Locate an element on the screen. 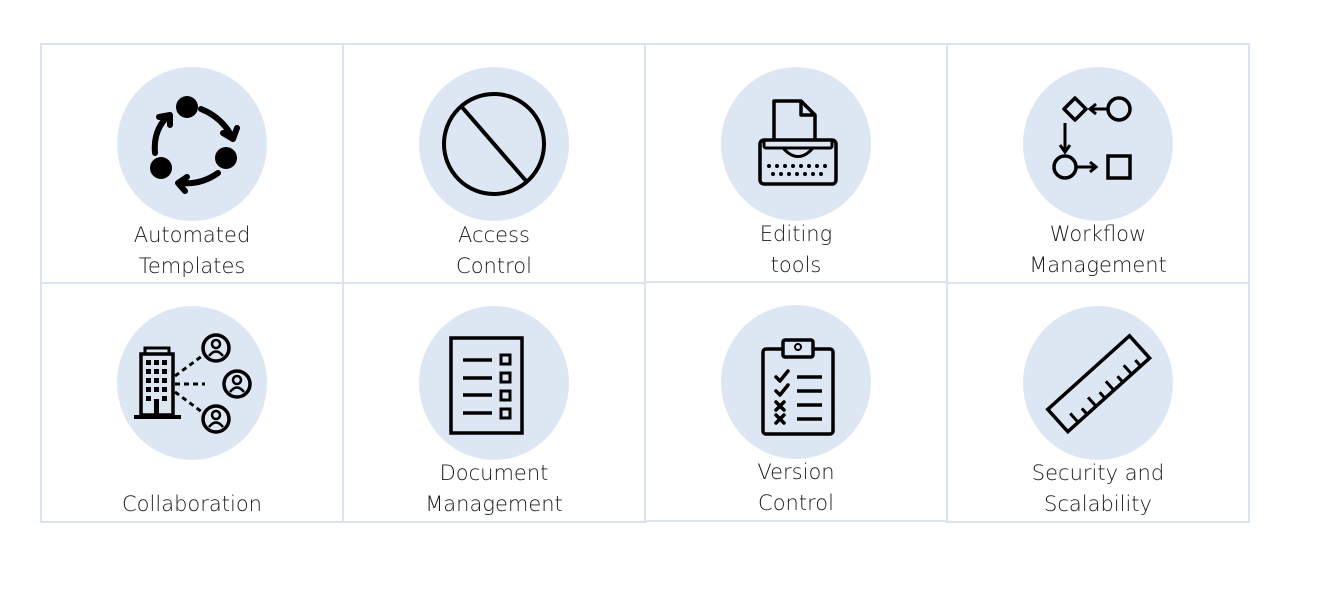 Image resolution: width=1344 pixels, height=597 pixels. feature-card-automated-templates: Automated Templates is located at coordinates (192, 163).